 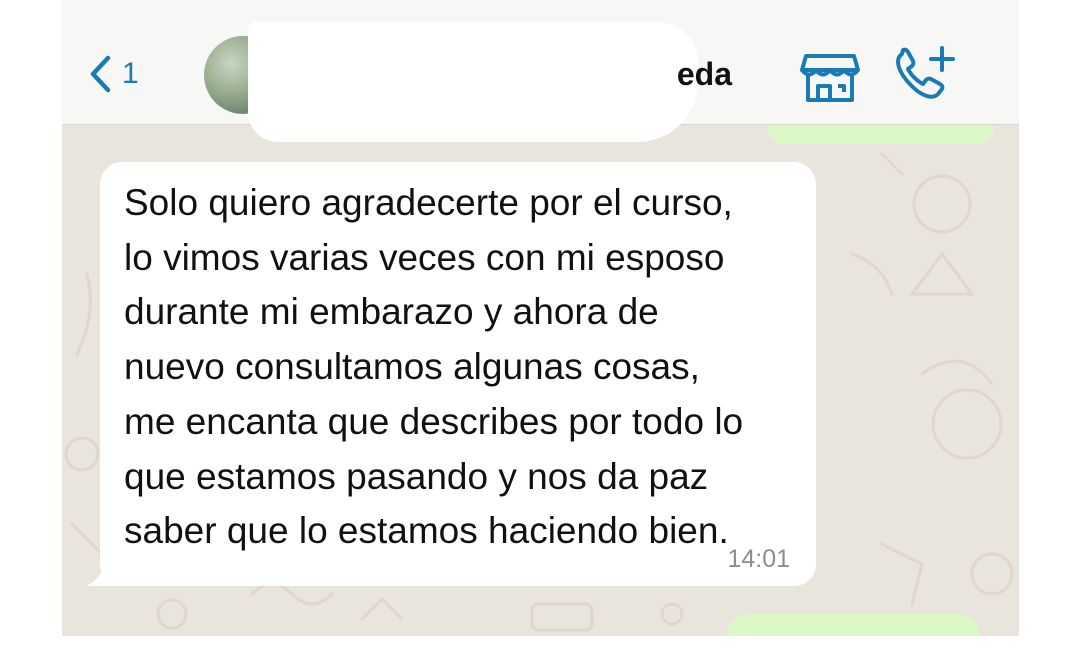 I want to click on unread-count: 1, so click(x=130, y=73).